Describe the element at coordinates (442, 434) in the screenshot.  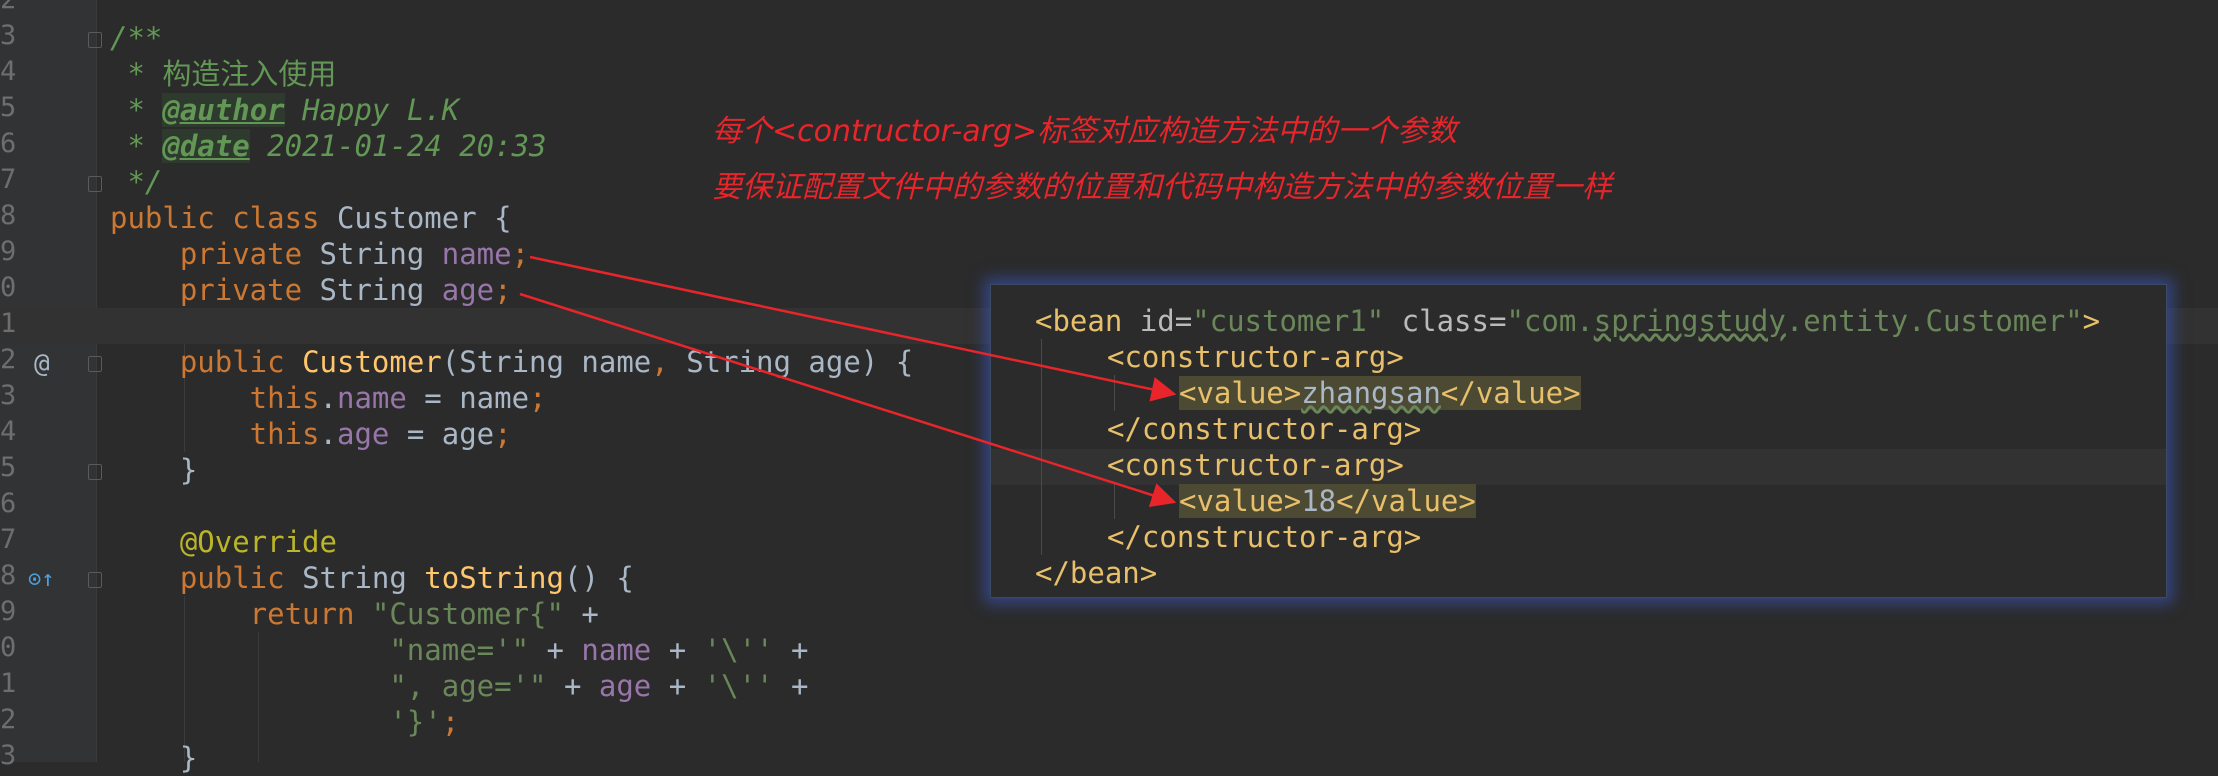
I see `assignment: = age` at that location.